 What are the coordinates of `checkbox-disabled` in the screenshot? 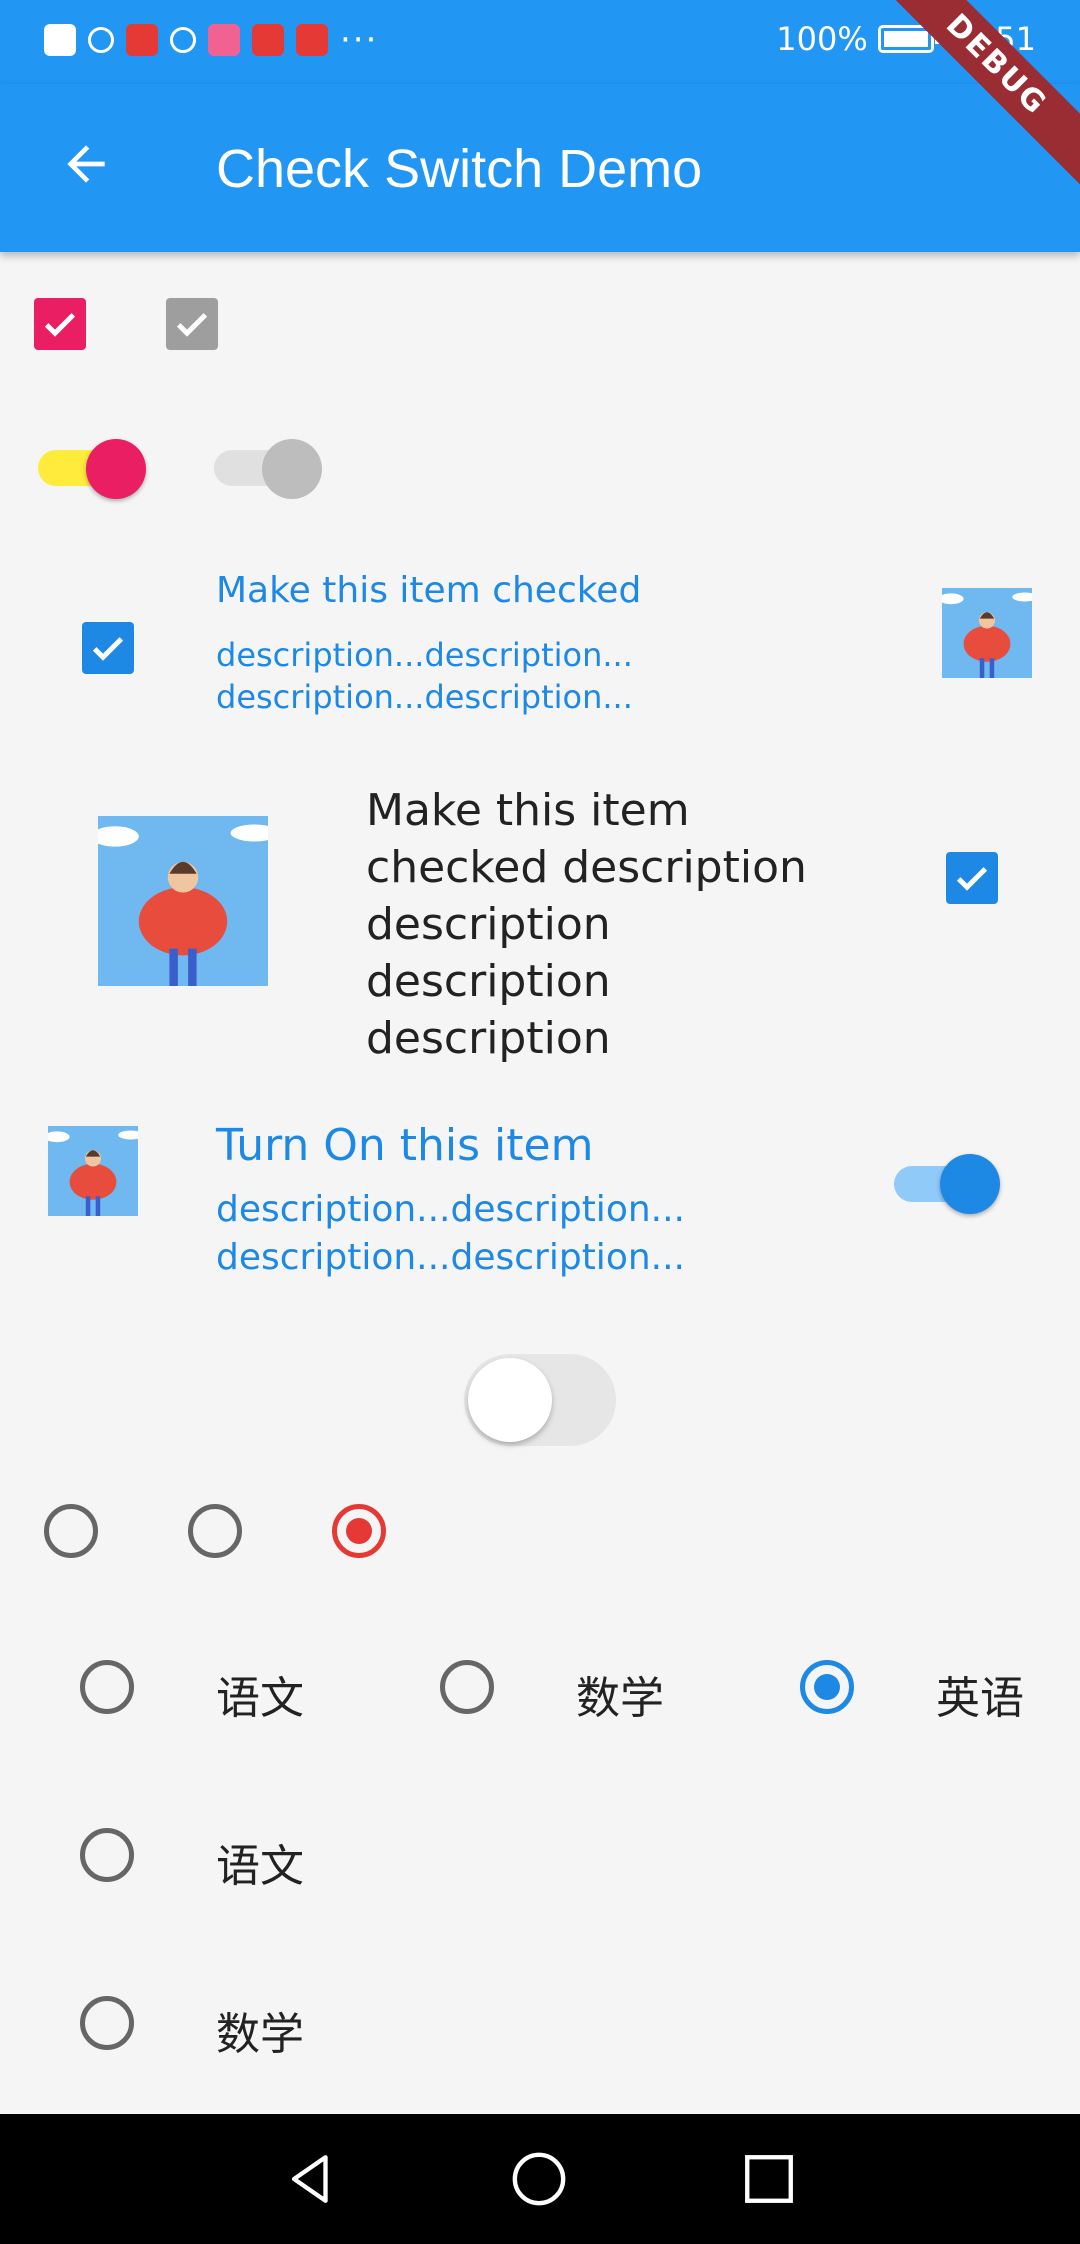 It's located at (192, 324).